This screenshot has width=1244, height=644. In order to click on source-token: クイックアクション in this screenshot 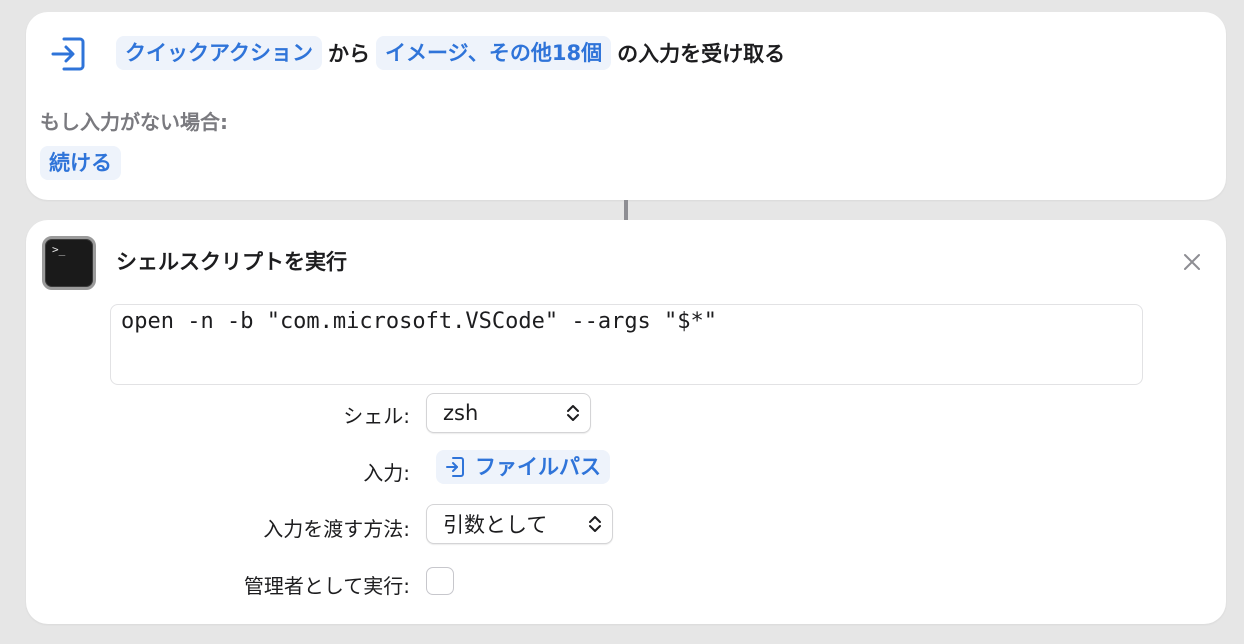, I will do `click(219, 53)`.